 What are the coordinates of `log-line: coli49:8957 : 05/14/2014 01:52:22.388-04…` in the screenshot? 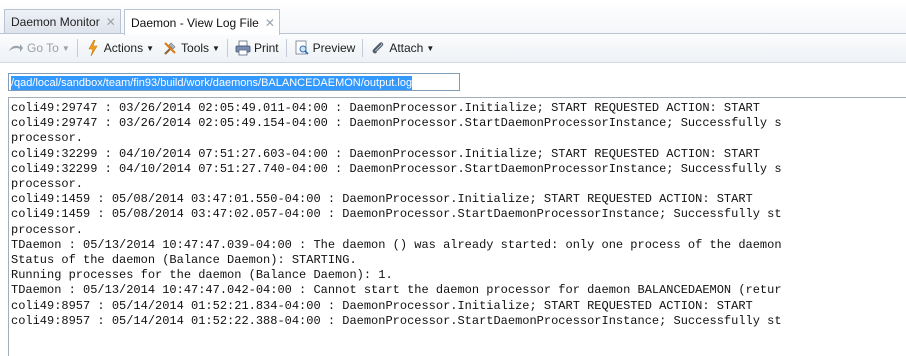 It's located at (396, 320).